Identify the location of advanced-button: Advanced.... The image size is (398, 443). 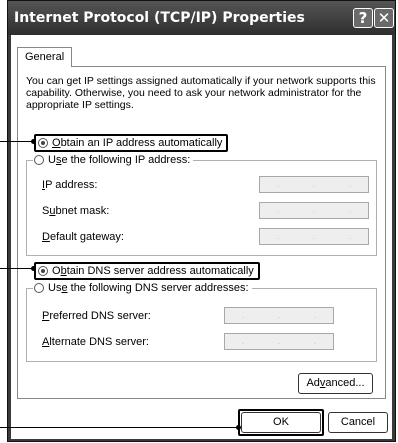
(335, 383).